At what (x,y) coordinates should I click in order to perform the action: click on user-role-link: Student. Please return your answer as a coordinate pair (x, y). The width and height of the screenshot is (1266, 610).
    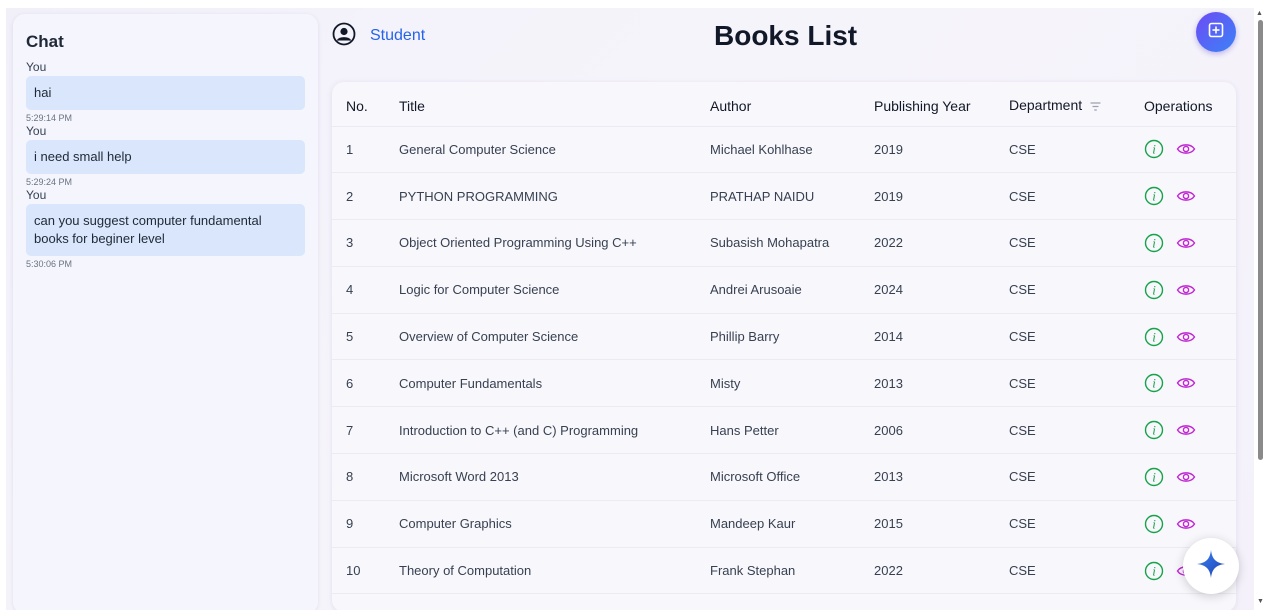
    Looking at the image, I should click on (397, 36).